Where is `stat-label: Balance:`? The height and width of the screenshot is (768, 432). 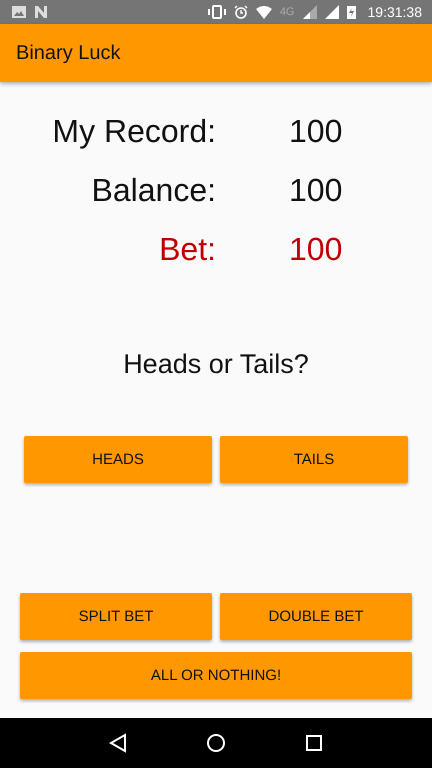 stat-label: Balance: is located at coordinates (153, 190).